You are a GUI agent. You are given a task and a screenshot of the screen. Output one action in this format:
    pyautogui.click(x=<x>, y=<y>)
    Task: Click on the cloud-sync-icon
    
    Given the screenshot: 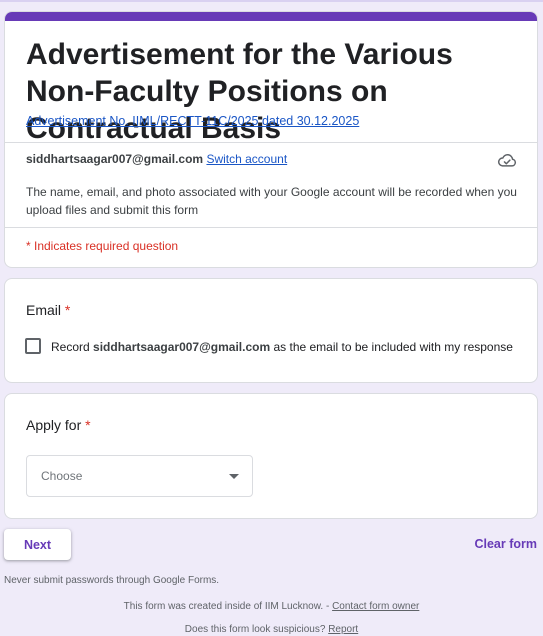 What is the action you would take?
    pyautogui.click(x=507, y=160)
    